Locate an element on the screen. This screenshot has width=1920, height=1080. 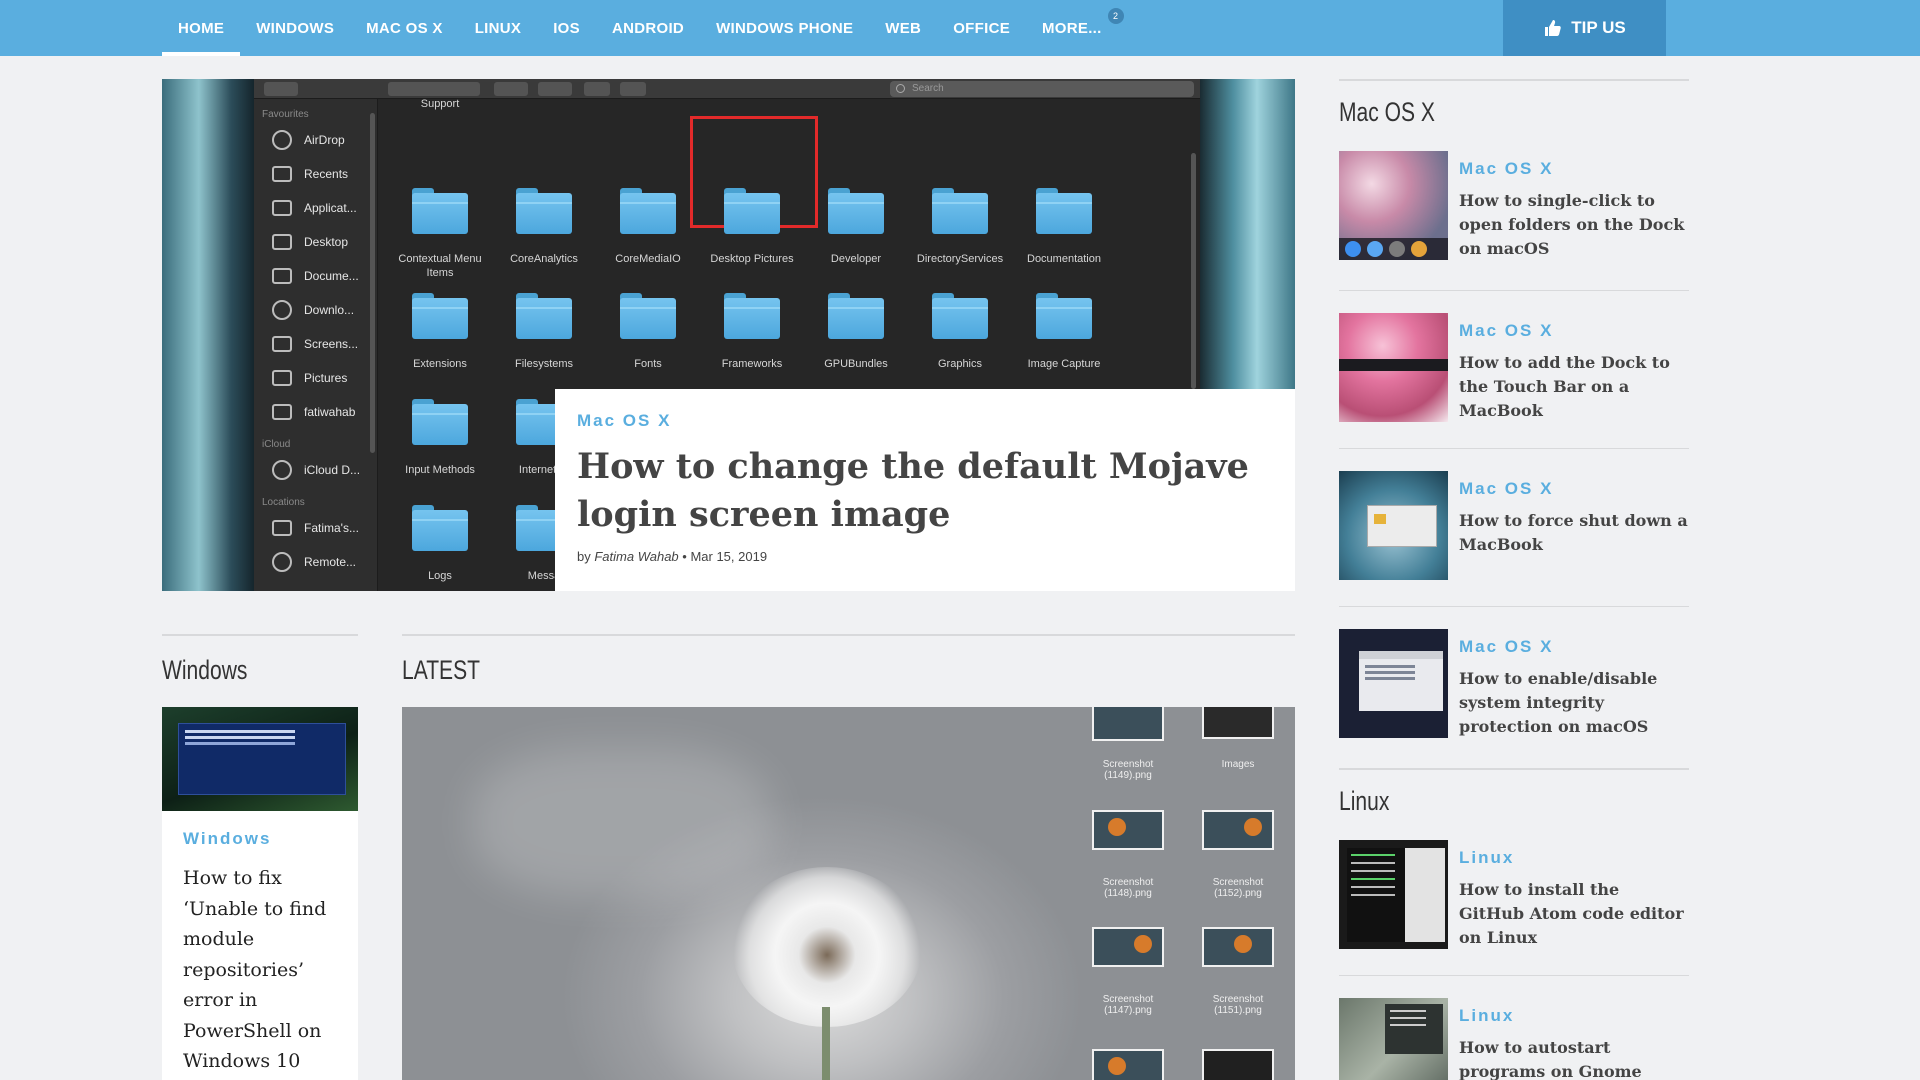
nav-windows-phone: WINDOWS PHONE is located at coordinates (784, 28).